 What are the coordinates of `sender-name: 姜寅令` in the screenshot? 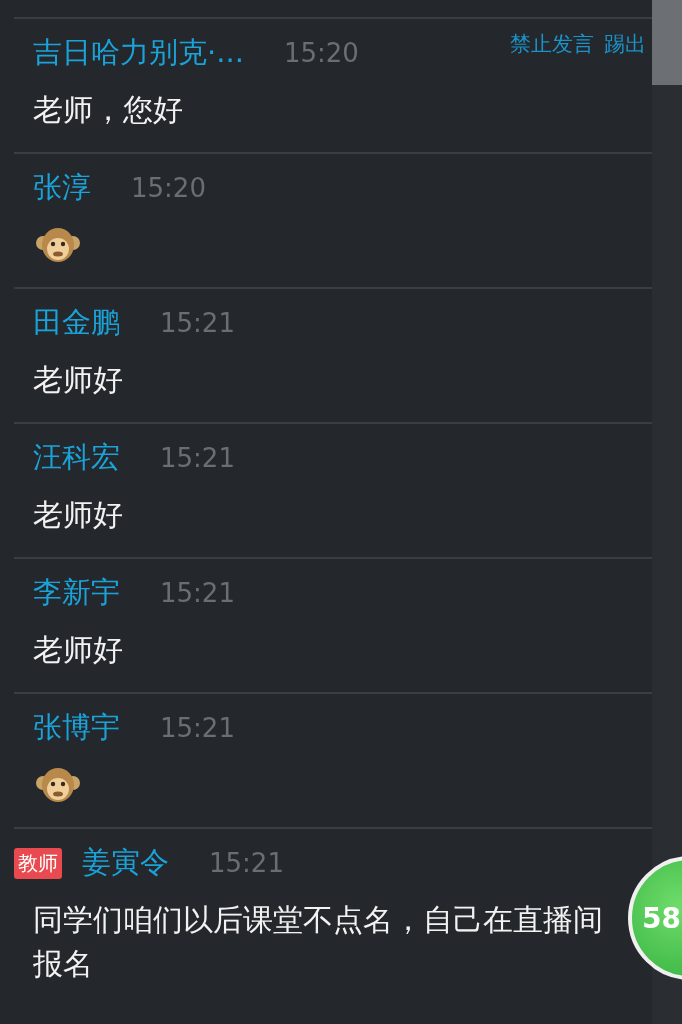 It's located at (125, 862).